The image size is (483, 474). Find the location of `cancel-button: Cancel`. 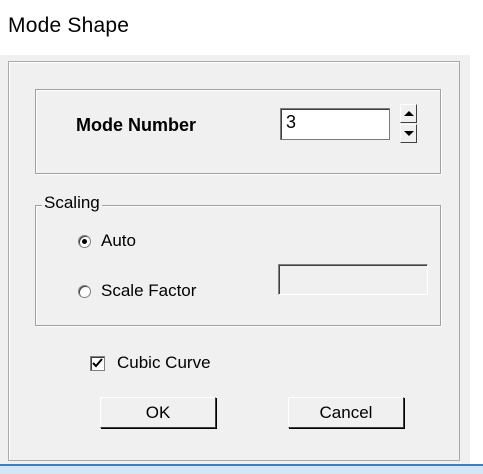

cancel-button: Cancel is located at coordinates (346, 412).